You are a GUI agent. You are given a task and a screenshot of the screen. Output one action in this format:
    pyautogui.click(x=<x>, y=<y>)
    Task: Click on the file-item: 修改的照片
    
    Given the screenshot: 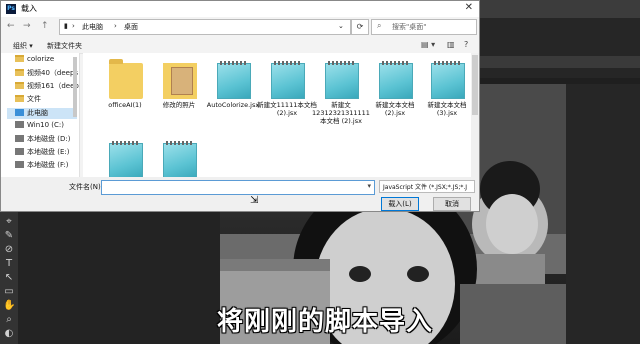 What is the action you would take?
    pyautogui.click(x=179, y=92)
    